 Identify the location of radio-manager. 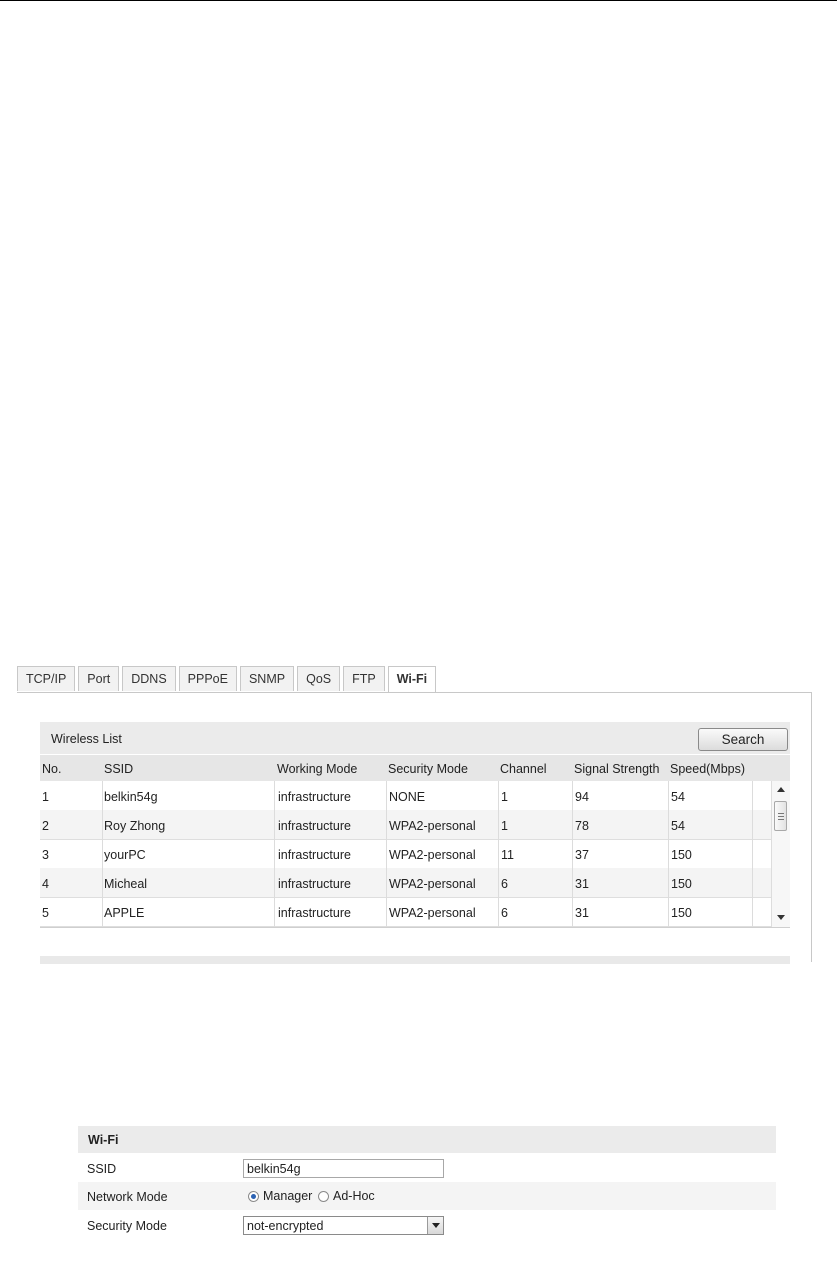
(253, 1196).